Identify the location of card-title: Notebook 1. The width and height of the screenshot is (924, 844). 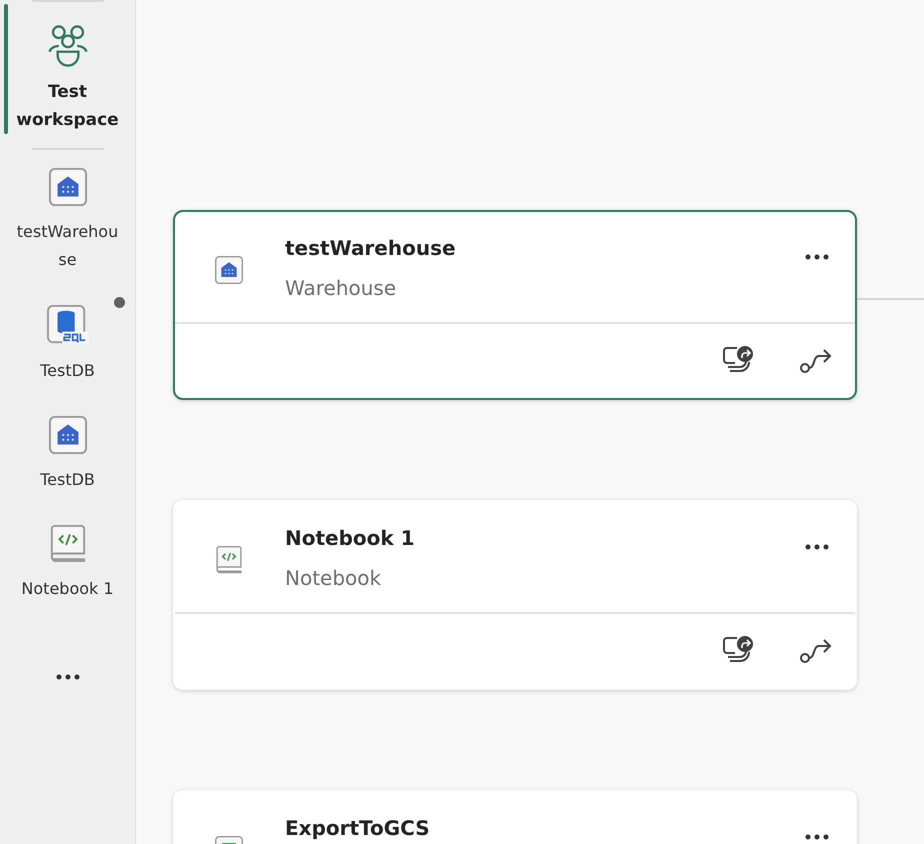
(350, 538).